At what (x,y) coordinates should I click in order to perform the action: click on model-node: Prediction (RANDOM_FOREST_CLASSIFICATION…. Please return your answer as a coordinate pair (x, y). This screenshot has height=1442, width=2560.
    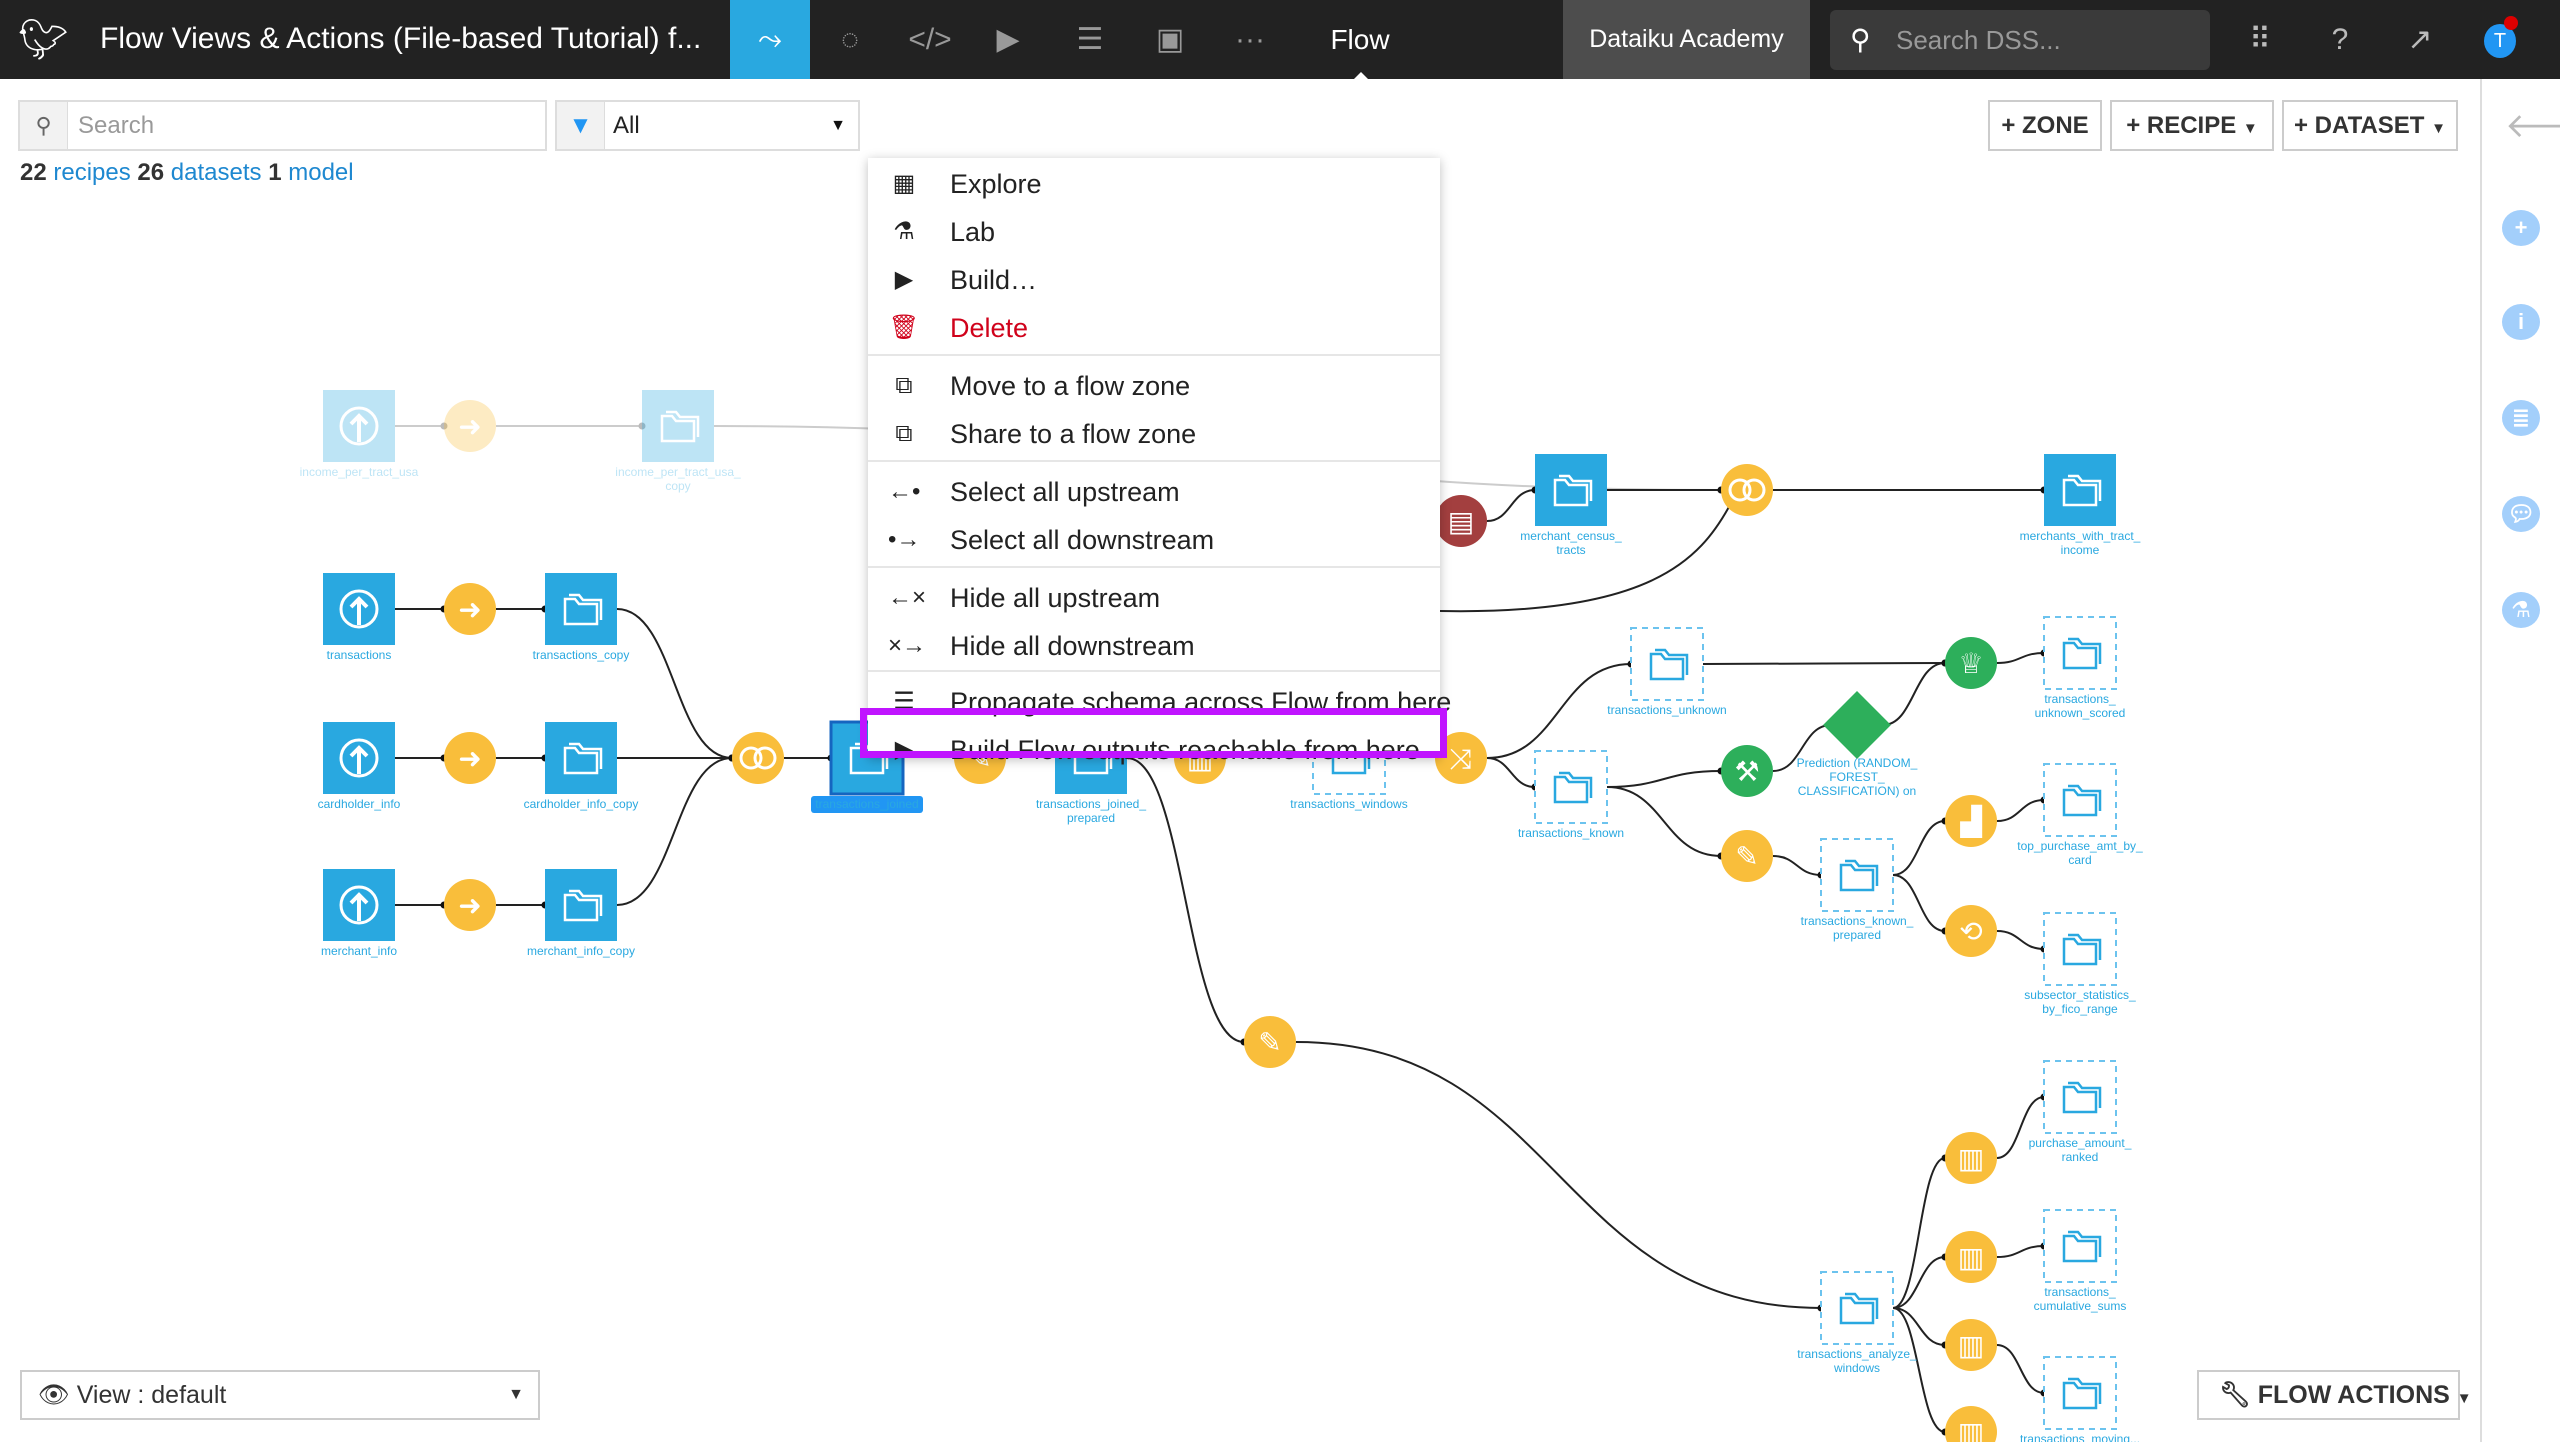
    Looking at the image, I should click on (1857, 744).